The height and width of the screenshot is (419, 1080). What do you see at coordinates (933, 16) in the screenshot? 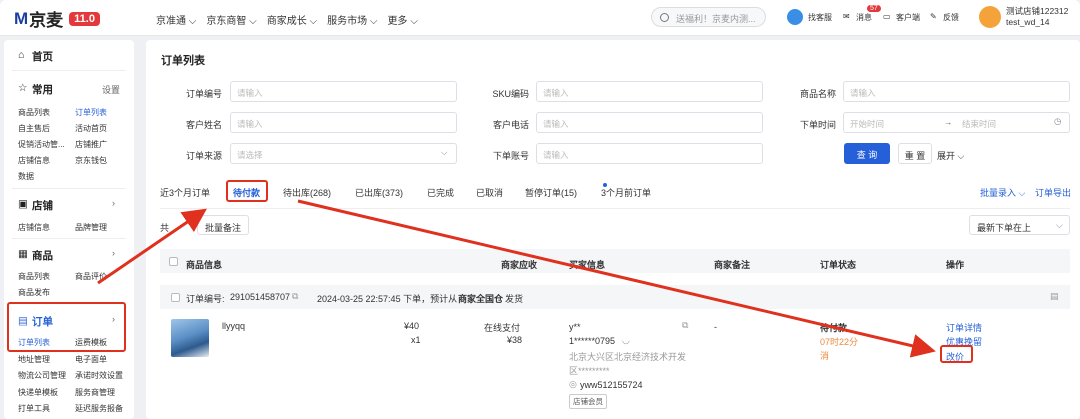
I see `feedback-icon: ✎` at bounding box center [933, 16].